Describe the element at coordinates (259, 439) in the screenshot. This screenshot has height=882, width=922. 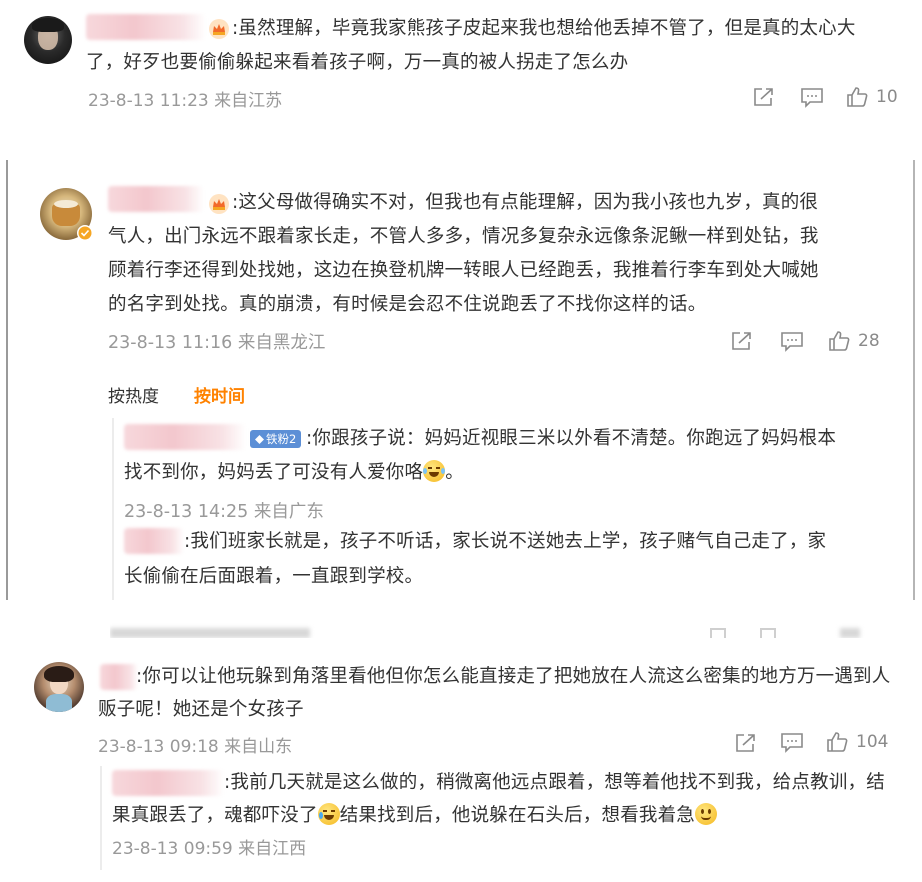
I see `diamond-icon` at that location.